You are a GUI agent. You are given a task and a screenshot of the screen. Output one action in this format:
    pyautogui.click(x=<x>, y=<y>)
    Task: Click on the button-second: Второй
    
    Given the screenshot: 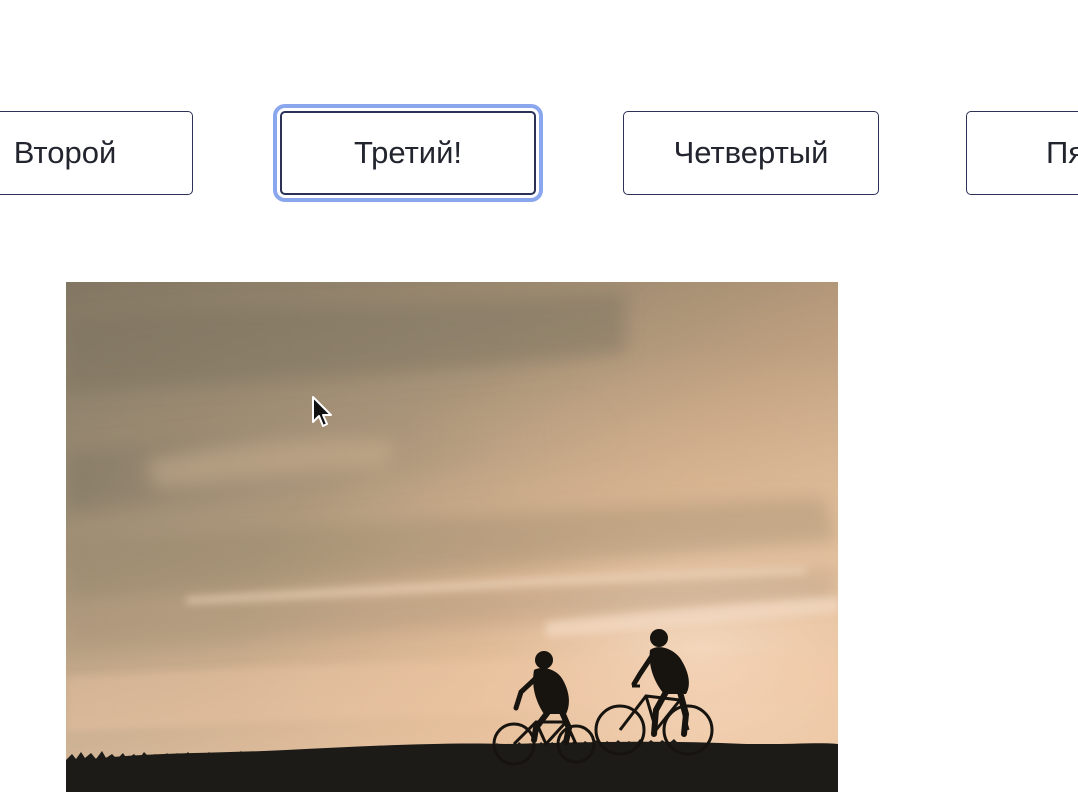 What is the action you would take?
    pyautogui.click(x=96, y=153)
    